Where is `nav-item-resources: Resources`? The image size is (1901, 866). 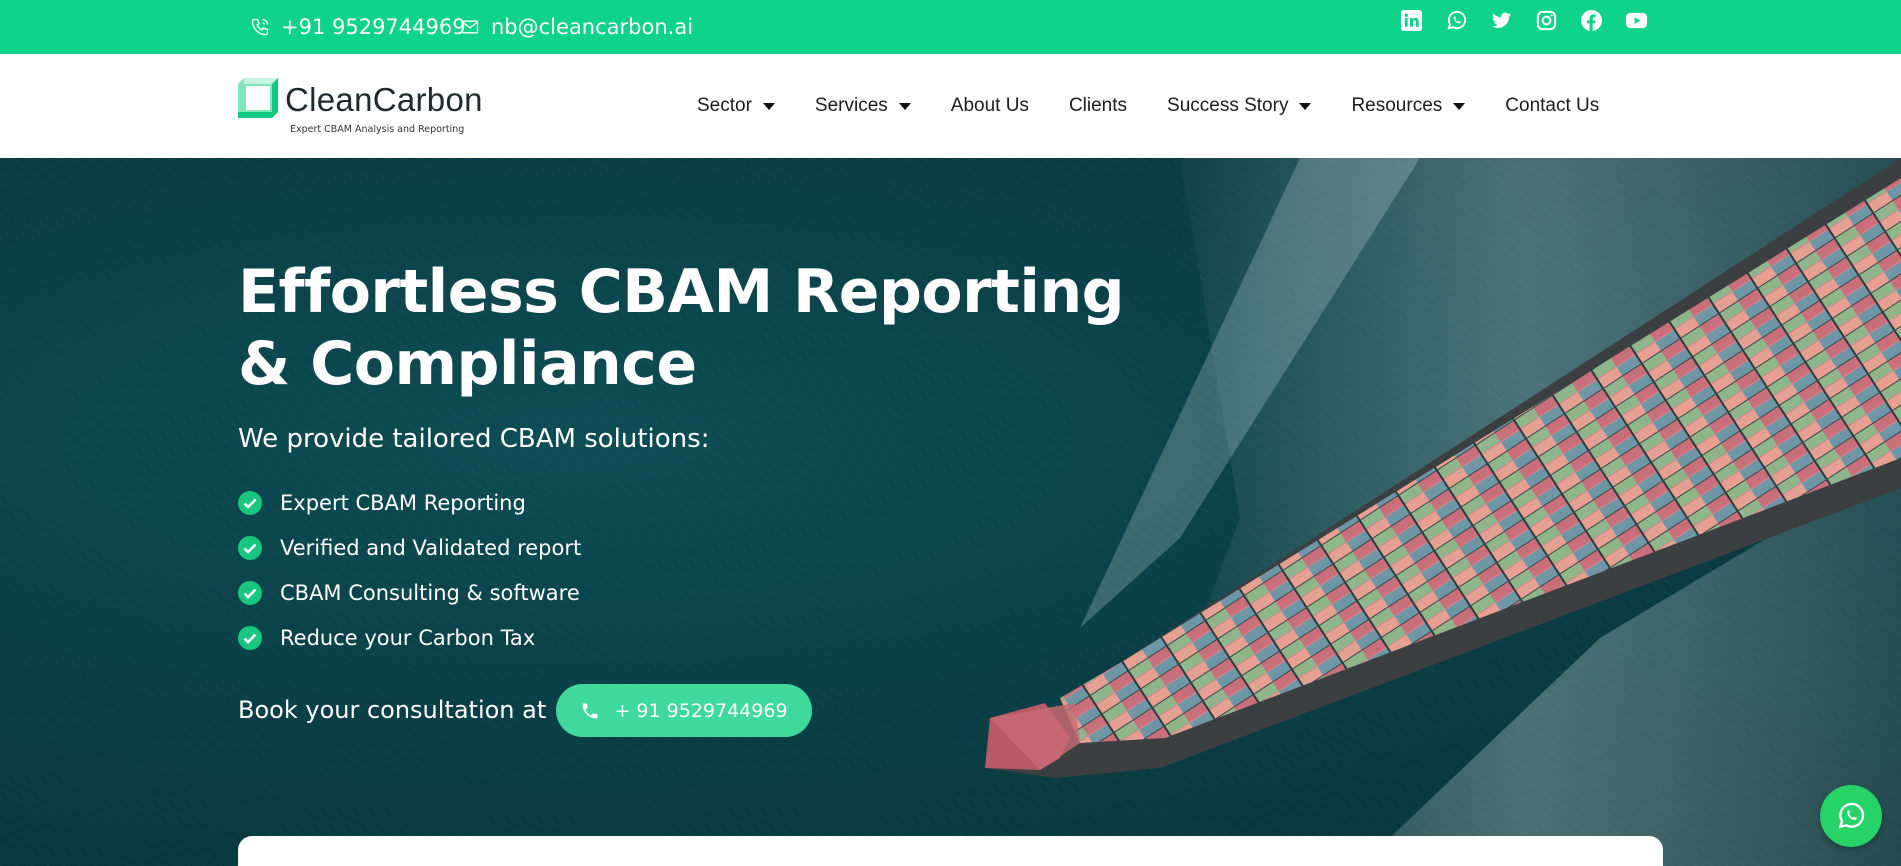
nav-item-resources: Resources is located at coordinates (1408, 106).